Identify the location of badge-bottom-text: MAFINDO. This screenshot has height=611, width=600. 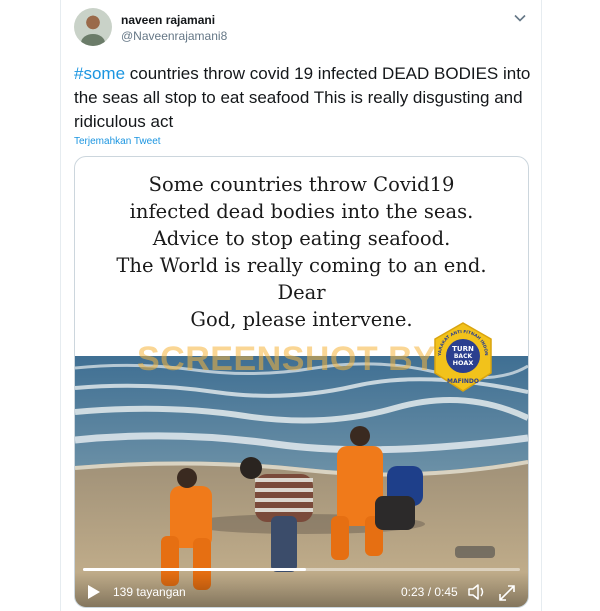
(463, 381).